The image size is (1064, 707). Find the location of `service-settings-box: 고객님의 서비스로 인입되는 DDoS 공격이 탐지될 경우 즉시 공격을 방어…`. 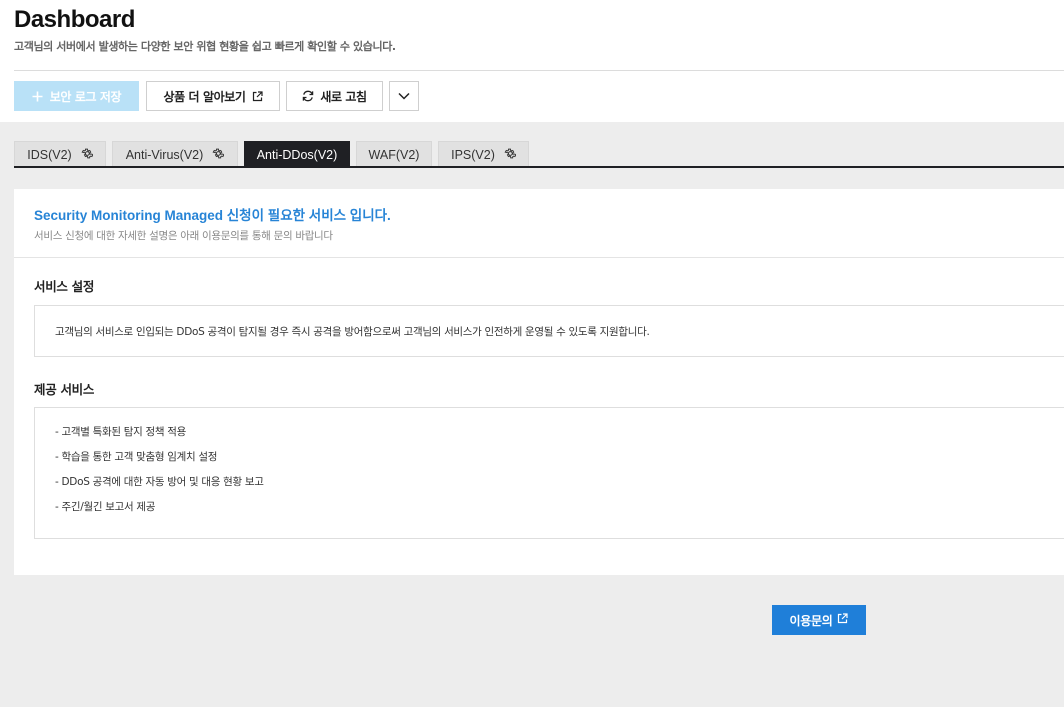

service-settings-box: 고객님의 서비스로 인입되는 DDoS 공격이 탐지될 경우 즉시 공격을 방어… is located at coordinates (549, 331).